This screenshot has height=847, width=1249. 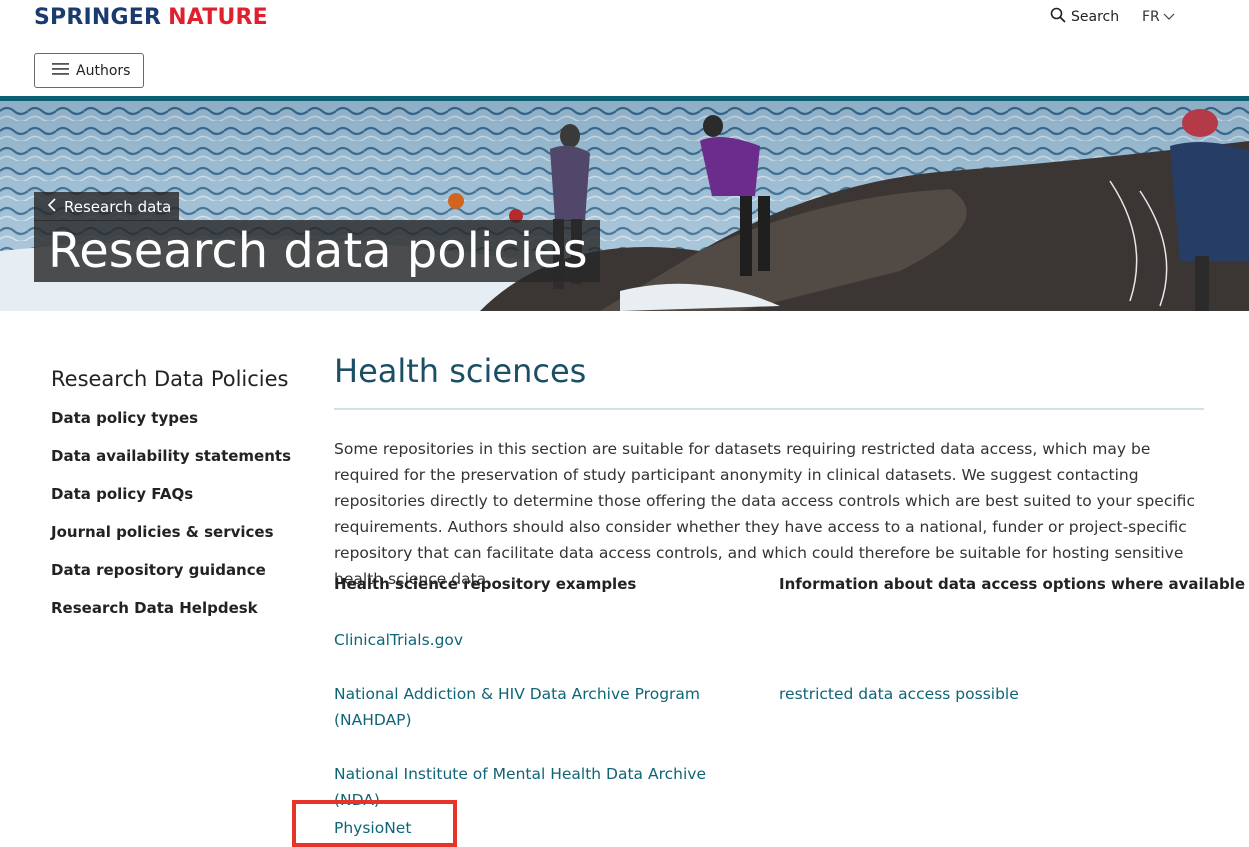 What do you see at coordinates (218, 17) in the screenshot?
I see `logo-text-nature: NATURE` at bounding box center [218, 17].